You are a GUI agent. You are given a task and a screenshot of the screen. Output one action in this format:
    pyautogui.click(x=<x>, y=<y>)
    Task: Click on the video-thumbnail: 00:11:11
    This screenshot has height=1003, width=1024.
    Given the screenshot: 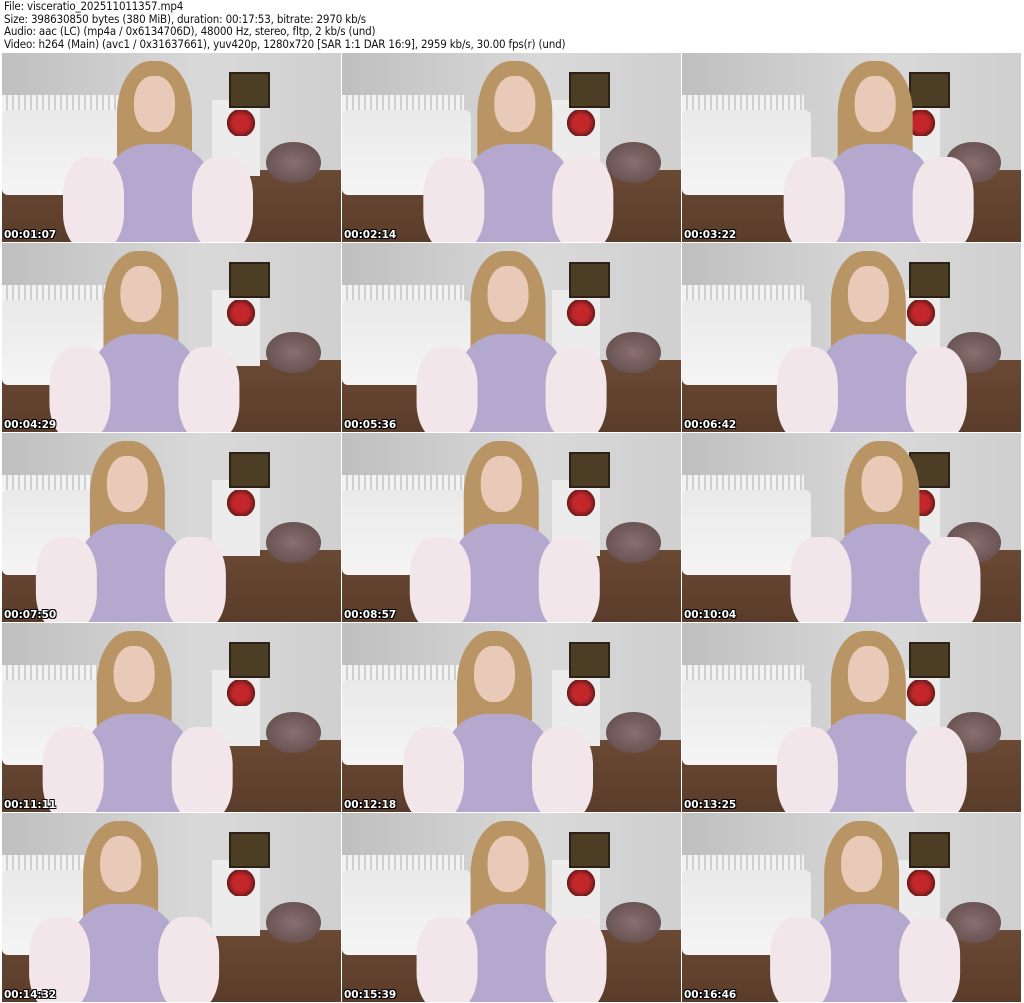 What is the action you would take?
    pyautogui.click(x=171, y=717)
    